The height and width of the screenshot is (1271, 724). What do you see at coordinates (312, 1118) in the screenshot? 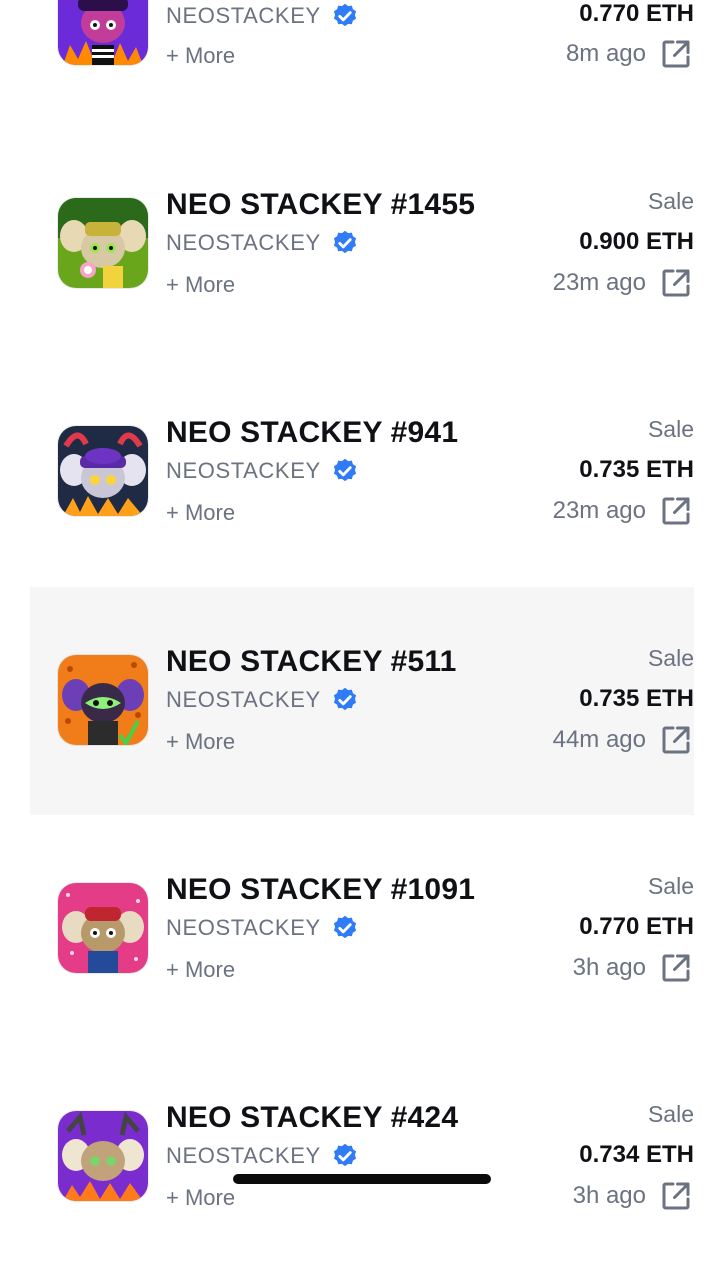
I see `nft-title: NEO STACKEY #424` at bounding box center [312, 1118].